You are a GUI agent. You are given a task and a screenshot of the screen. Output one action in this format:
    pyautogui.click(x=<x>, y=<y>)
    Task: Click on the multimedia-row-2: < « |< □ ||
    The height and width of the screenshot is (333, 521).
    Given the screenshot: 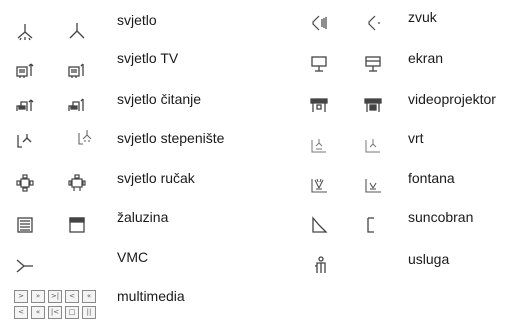 What is the action you would take?
    pyautogui.click(x=55, y=312)
    